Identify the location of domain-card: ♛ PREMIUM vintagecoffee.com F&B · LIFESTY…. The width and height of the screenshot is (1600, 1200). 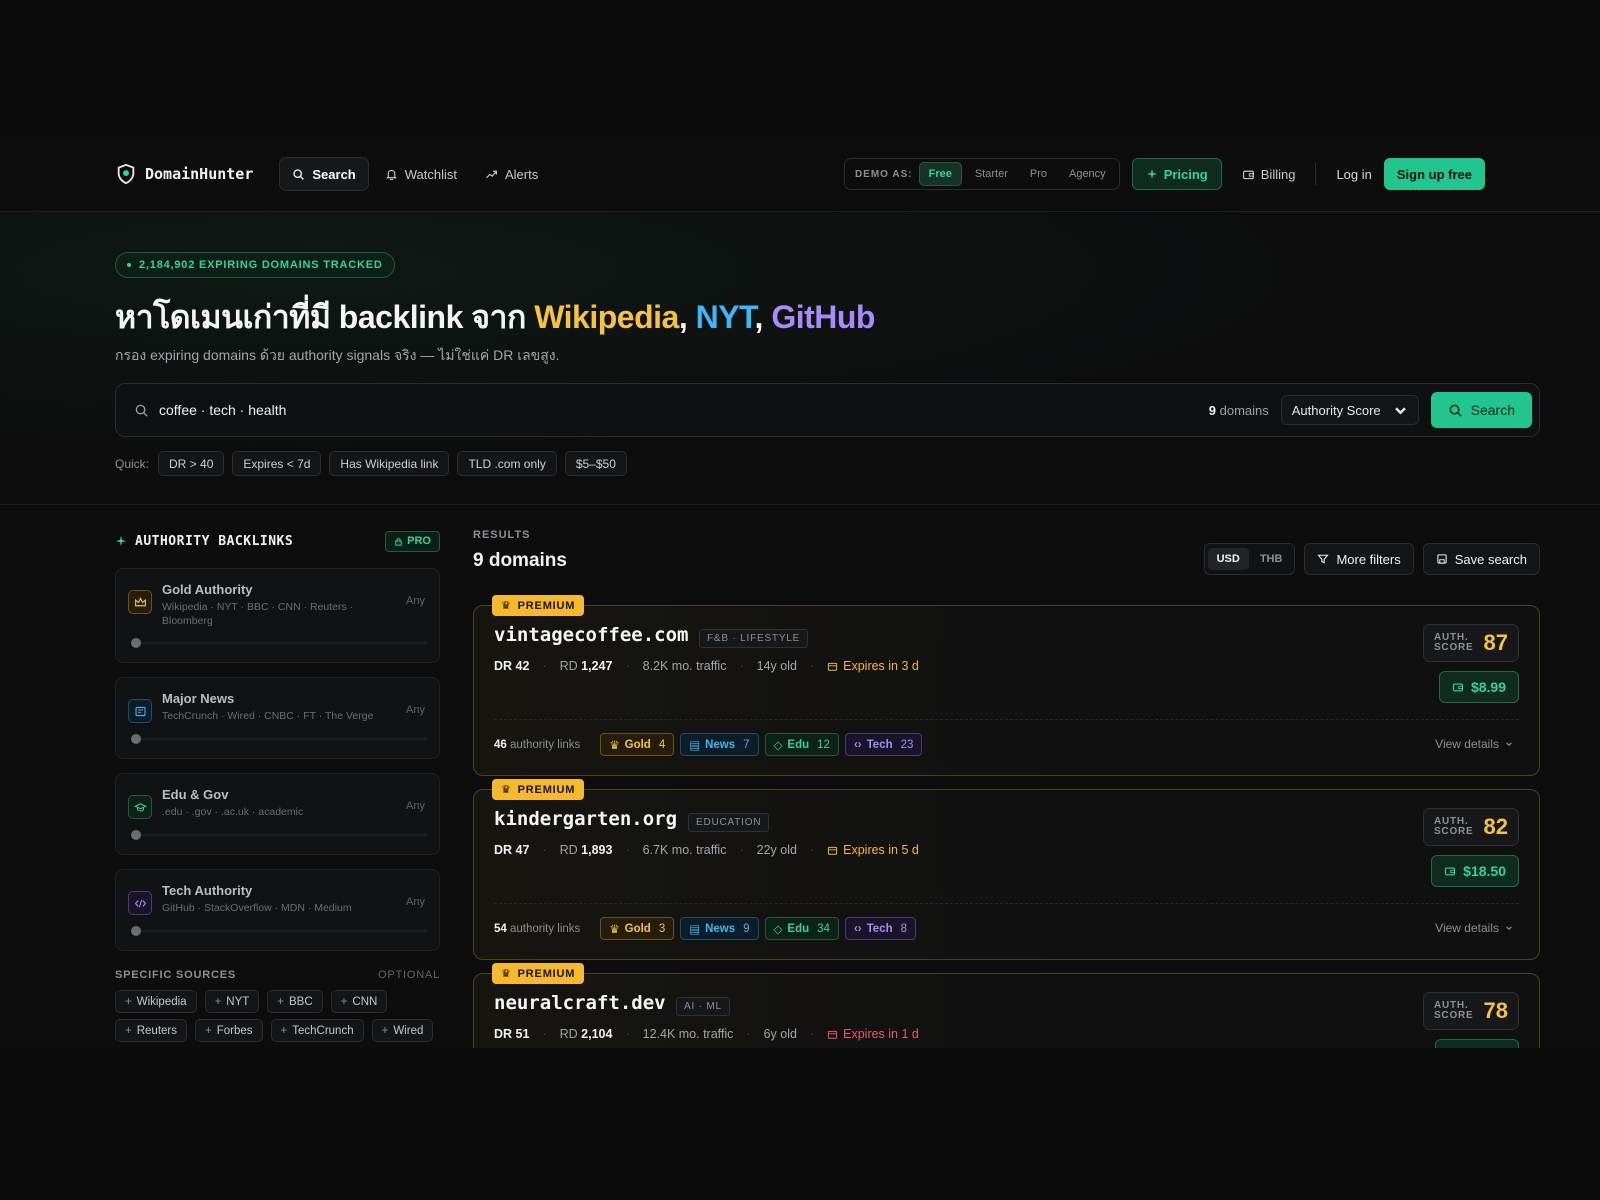
(1006, 685).